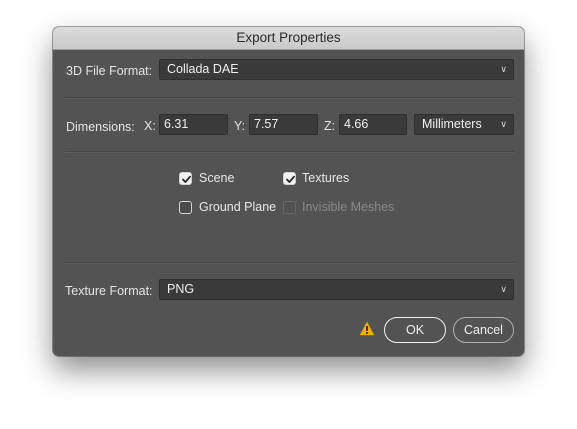  What do you see at coordinates (185, 207) in the screenshot?
I see `ground-plane-checkbox` at bounding box center [185, 207].